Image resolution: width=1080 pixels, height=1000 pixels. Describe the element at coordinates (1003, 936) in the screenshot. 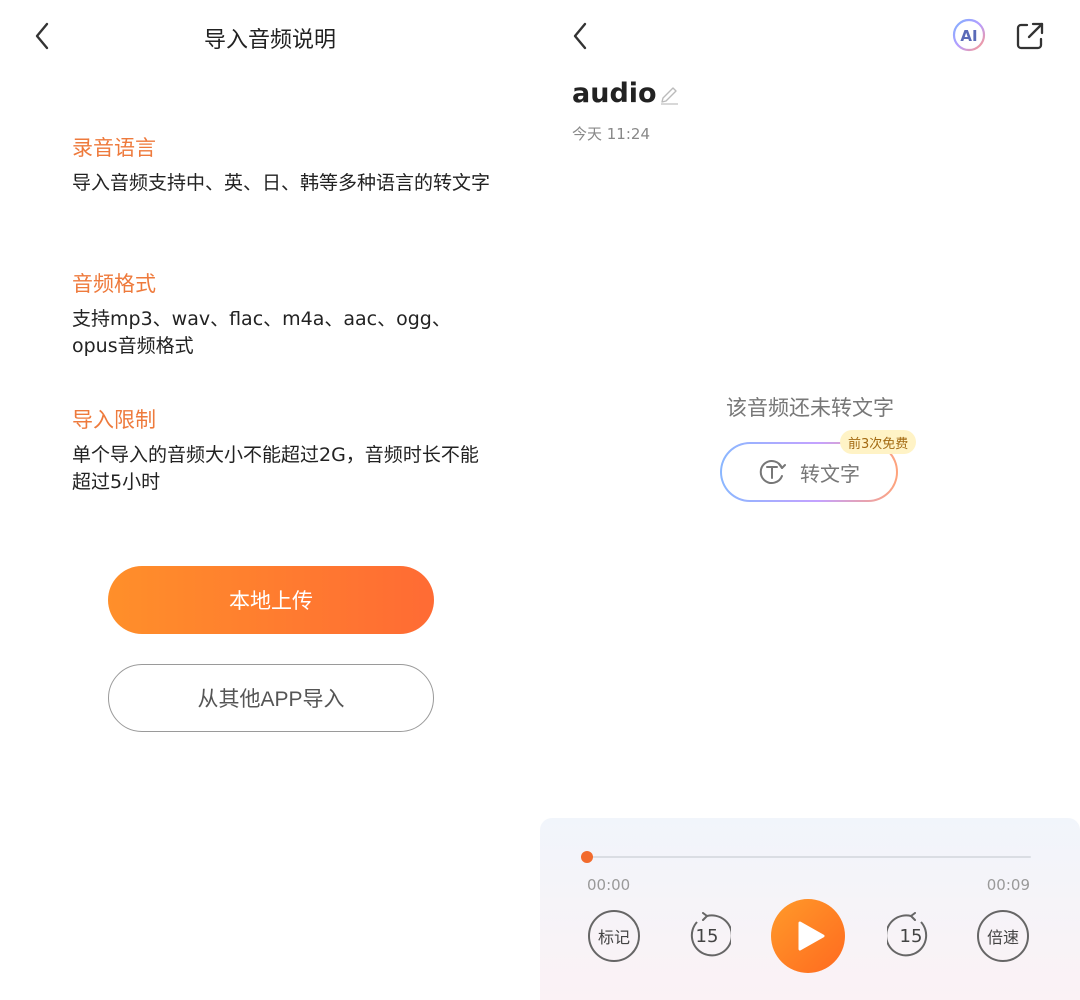

I see `playback-speed-button: 倍速` at that location.